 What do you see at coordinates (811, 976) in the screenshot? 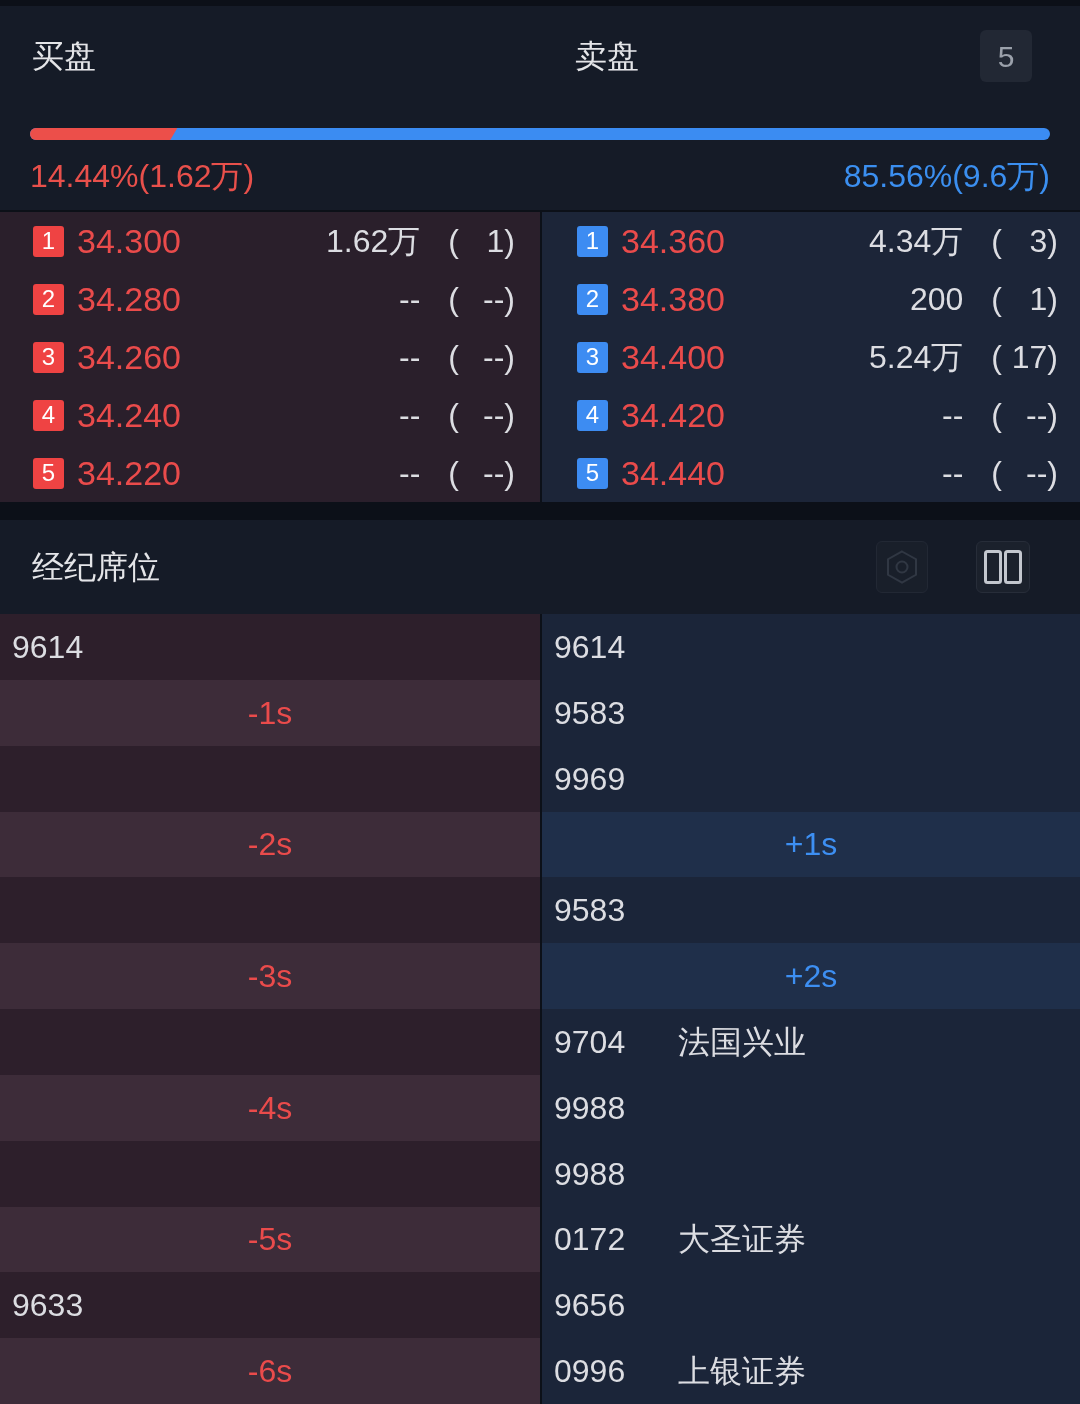
I see `spread-label: +2s` at bounding box center [811, 976].